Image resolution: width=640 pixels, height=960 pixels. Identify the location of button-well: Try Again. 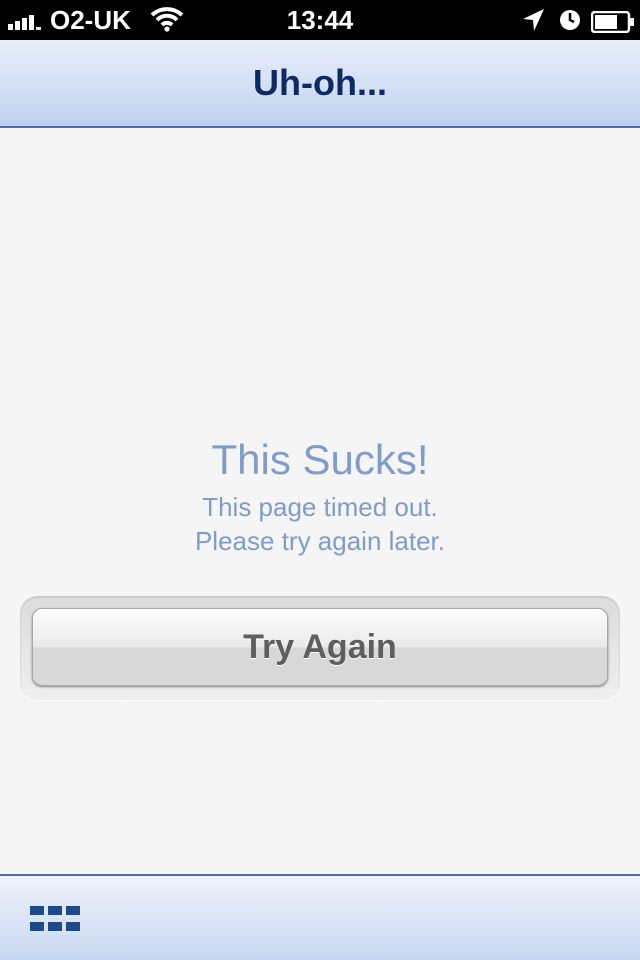
(320, 648).